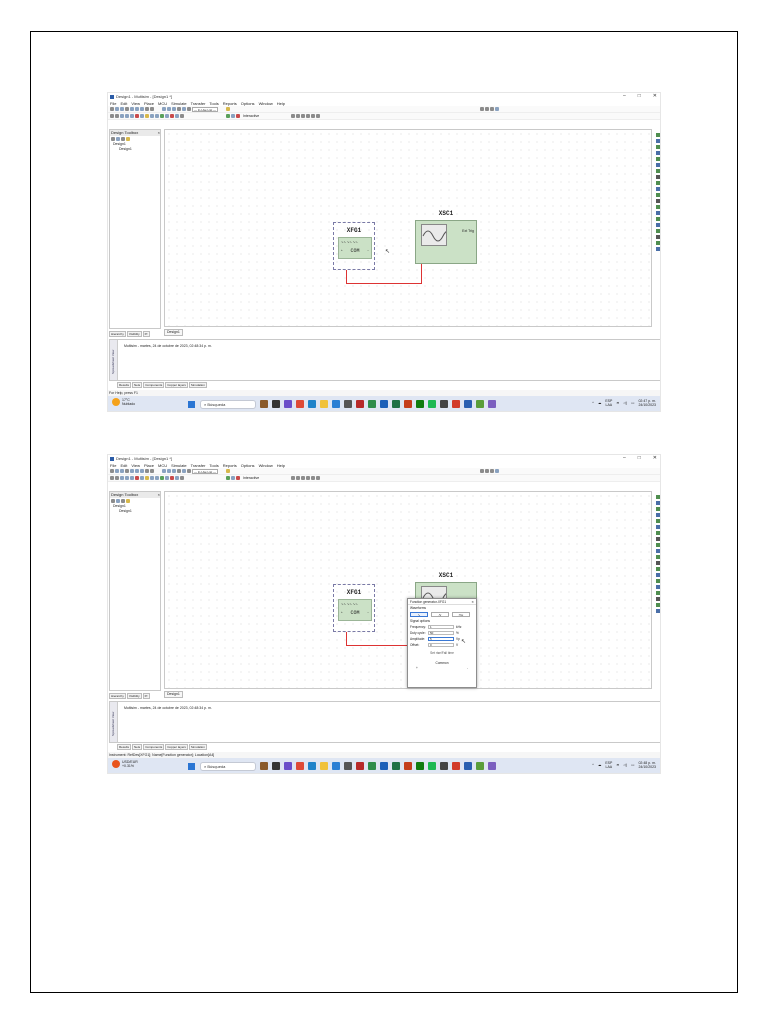 The width and height of the screenshot is (768, 1024). Describe the element at coordinates (228, 116) in the screenshot. I see `run-icon` at that location.